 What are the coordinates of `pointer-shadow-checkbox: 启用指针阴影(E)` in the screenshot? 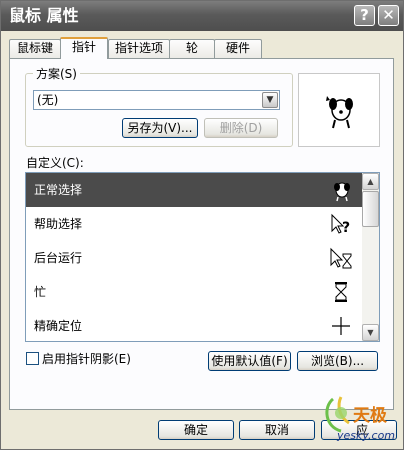 It's located at (78, 358).